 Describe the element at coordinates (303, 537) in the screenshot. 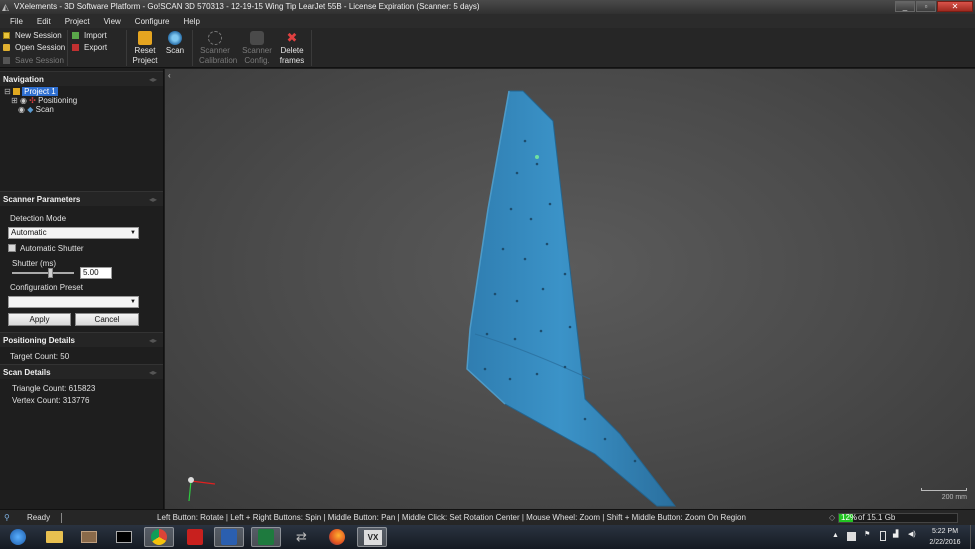

I see `taskbar-sync: ⇄` at that location.